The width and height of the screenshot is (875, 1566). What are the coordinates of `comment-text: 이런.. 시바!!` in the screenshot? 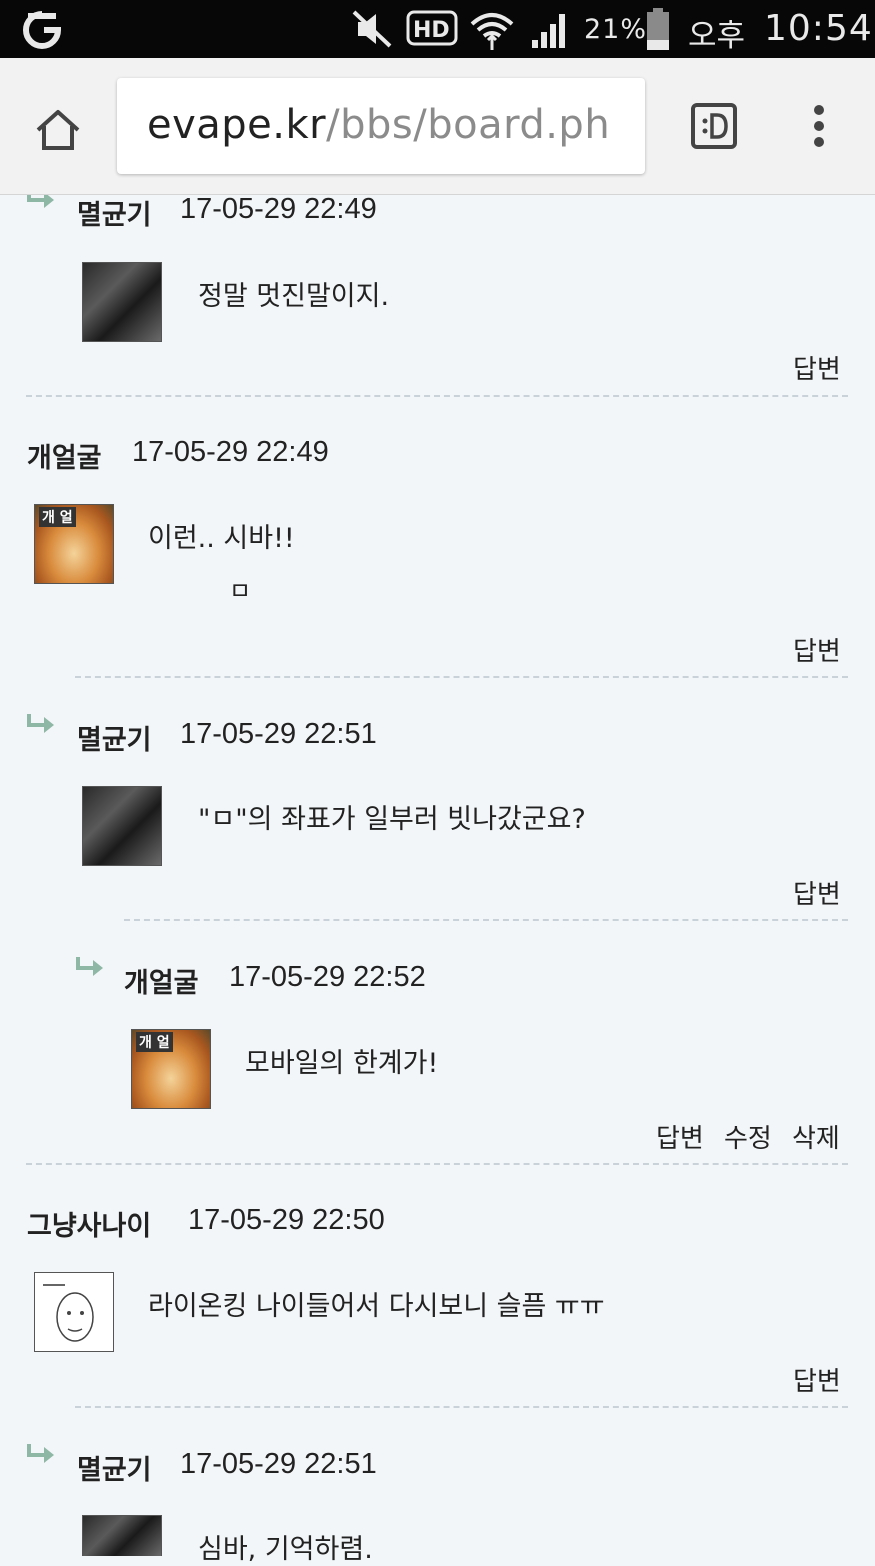 It's located at (221, 538).